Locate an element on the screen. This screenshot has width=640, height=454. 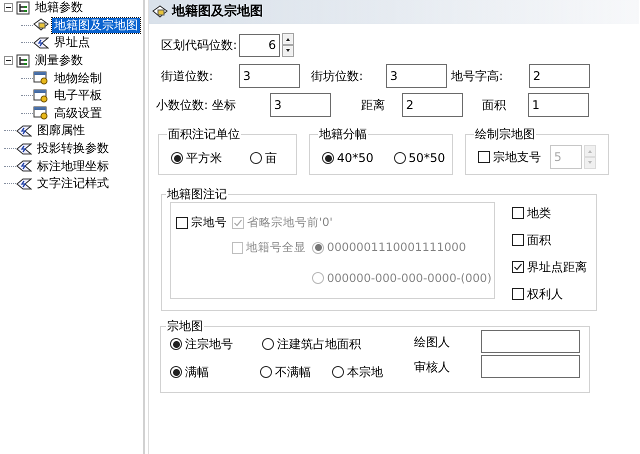
field-label: 小数位数: 坐标 is located at coordinates (196, 105).